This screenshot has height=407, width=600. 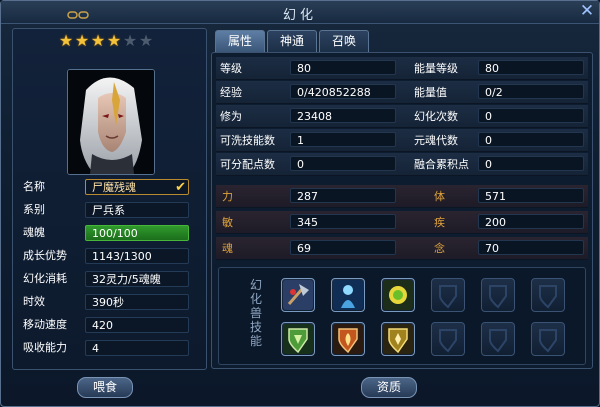 I want to click on soul-progress-bar: 100/100, so click(x=137, y=233).